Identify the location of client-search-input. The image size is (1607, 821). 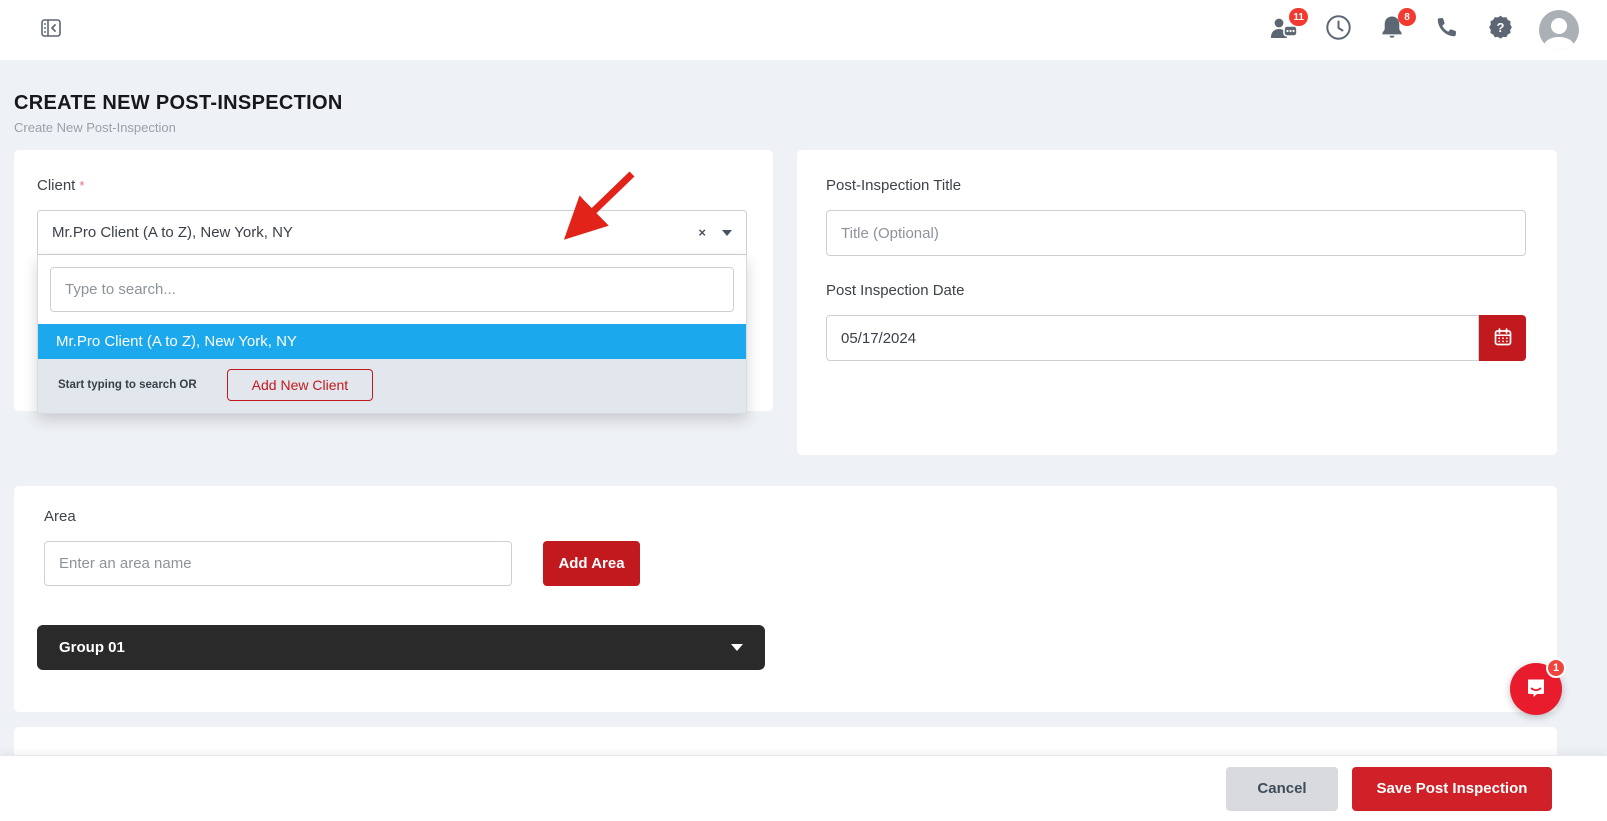
(392, 289).